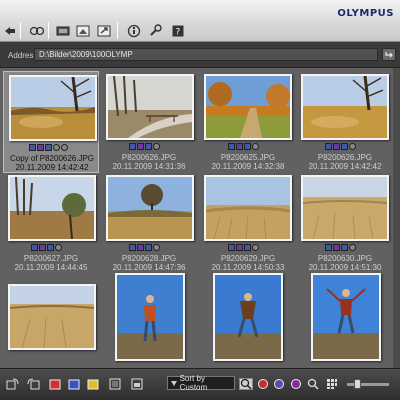 The image size is (400, 400). Describe the element at coordinates (51, 223) in the screenshot. I see `thumbnail-item: P8200627.JPG 20.11.2009 14:44:45` at that location.